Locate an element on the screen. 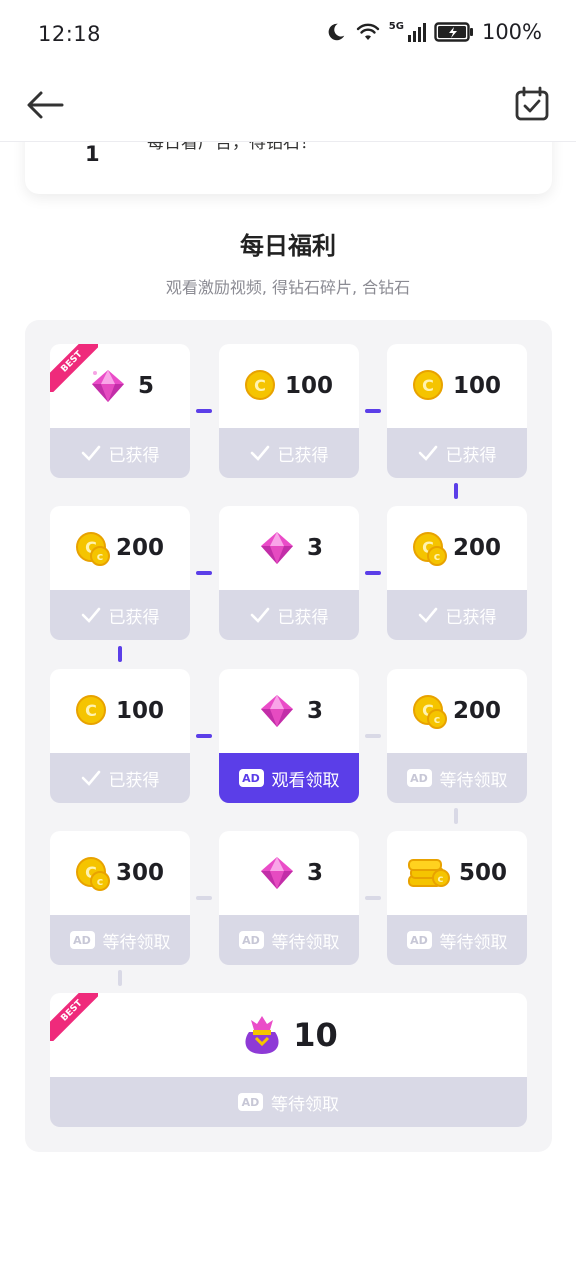 The image size is (576, 1280). reward-amount: 10 is located at coordinates (315, 1035).